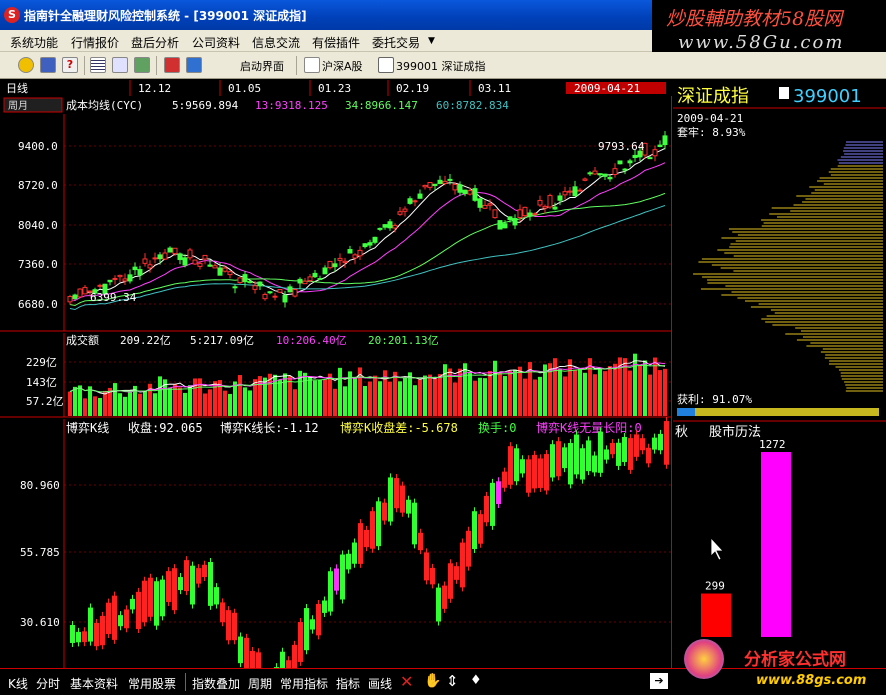 This screenshot has width=886, height=695. What do you see at coordinates (431, 41) in the screenshot?
I see `menu-more-arrow-icon: ▼` at bounding box center [431, 41].